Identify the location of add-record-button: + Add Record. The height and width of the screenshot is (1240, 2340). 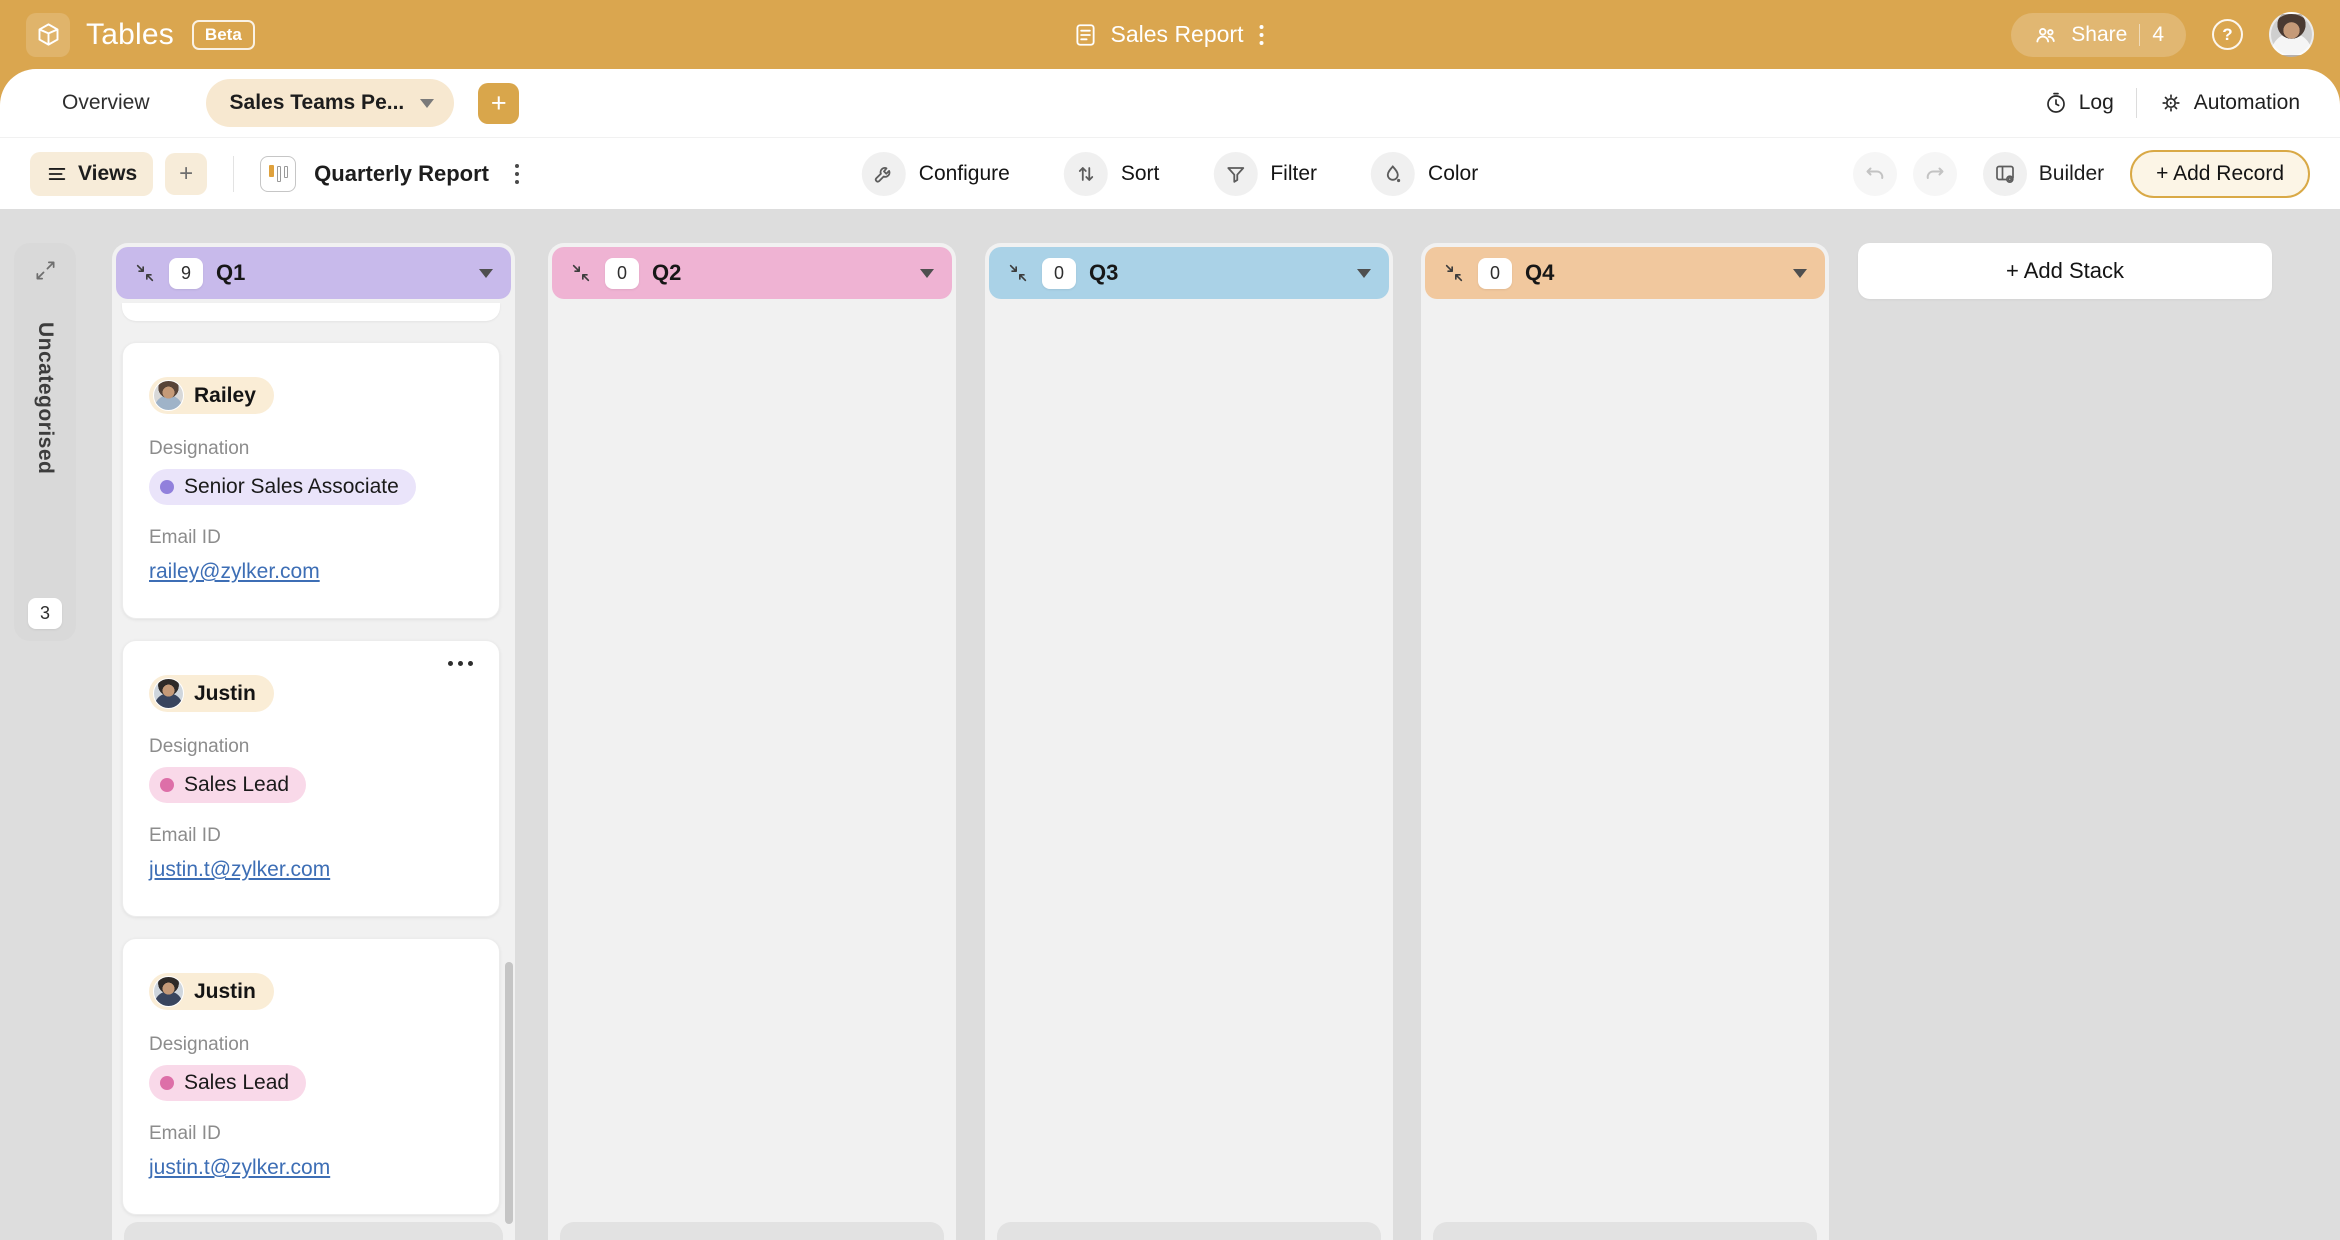
(2220, 173).